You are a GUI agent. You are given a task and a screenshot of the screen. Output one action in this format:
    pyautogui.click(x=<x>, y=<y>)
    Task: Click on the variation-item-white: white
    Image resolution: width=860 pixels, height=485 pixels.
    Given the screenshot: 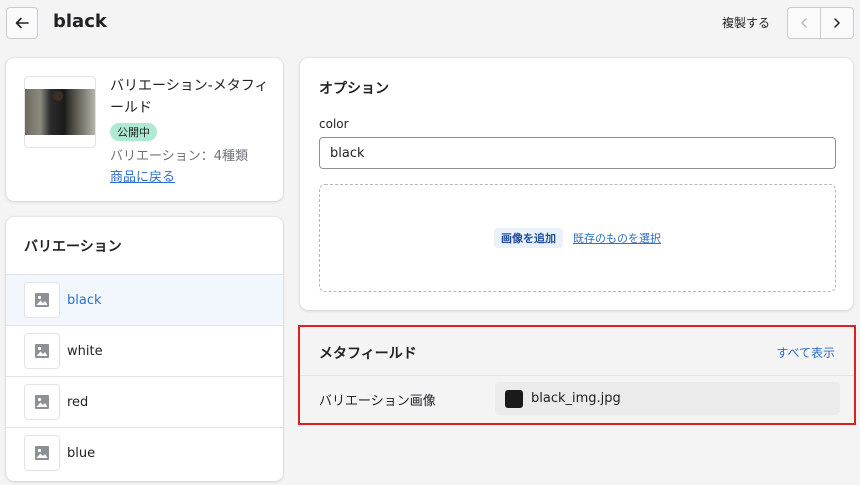 What is the action you would take?
    pyautogui.click(x=144, y=350)
    